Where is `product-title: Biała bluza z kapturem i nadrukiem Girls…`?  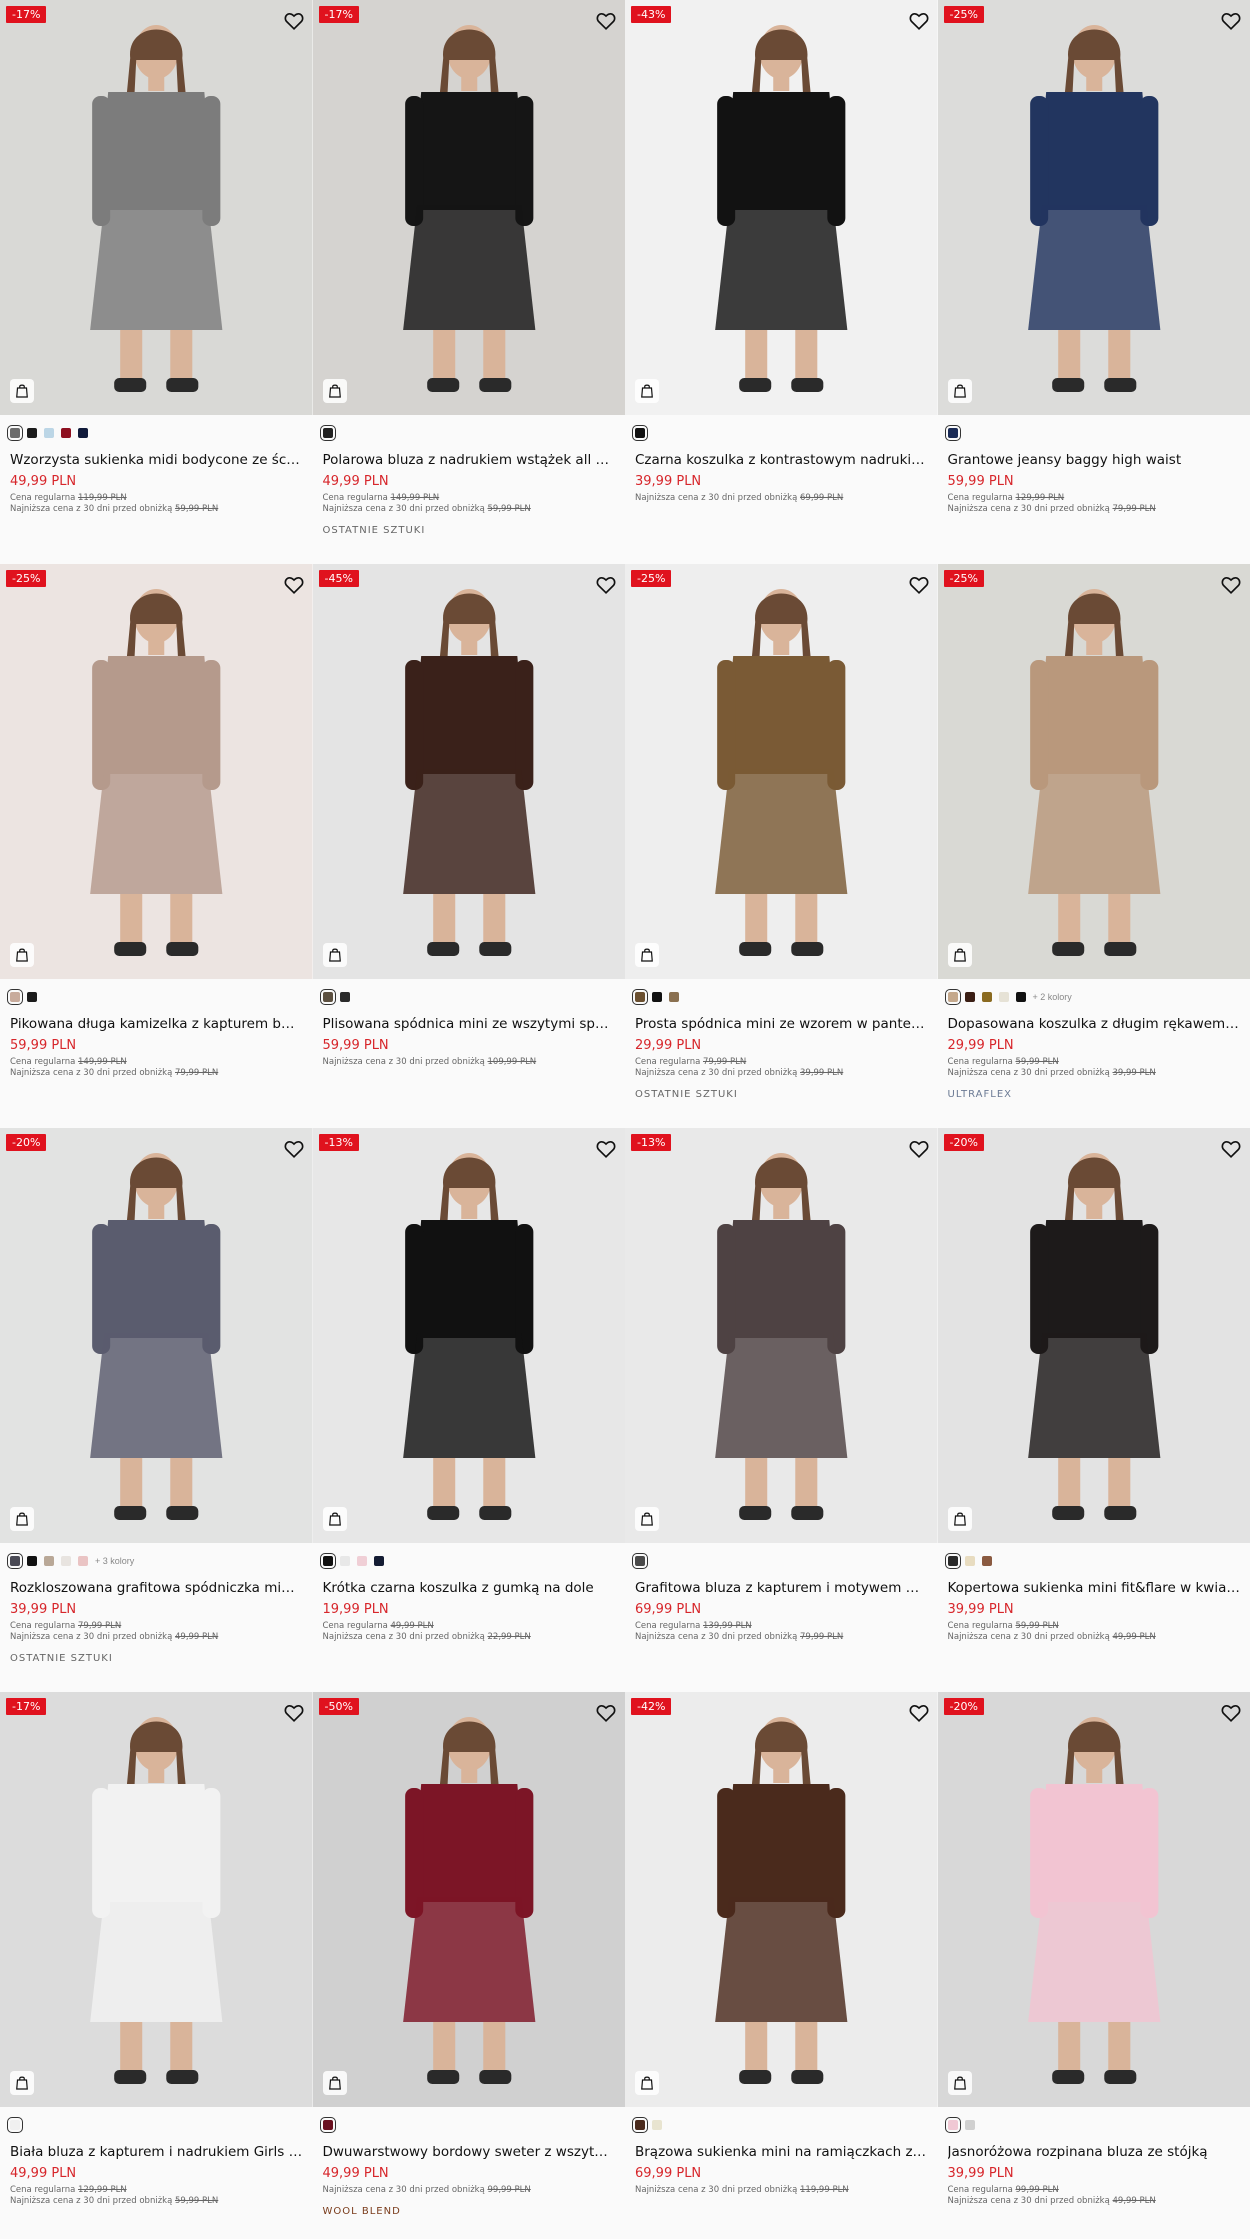
product-title: Biała bluza z kapturem i nadrukiem Girls… is located at coordinates (156, 2152).